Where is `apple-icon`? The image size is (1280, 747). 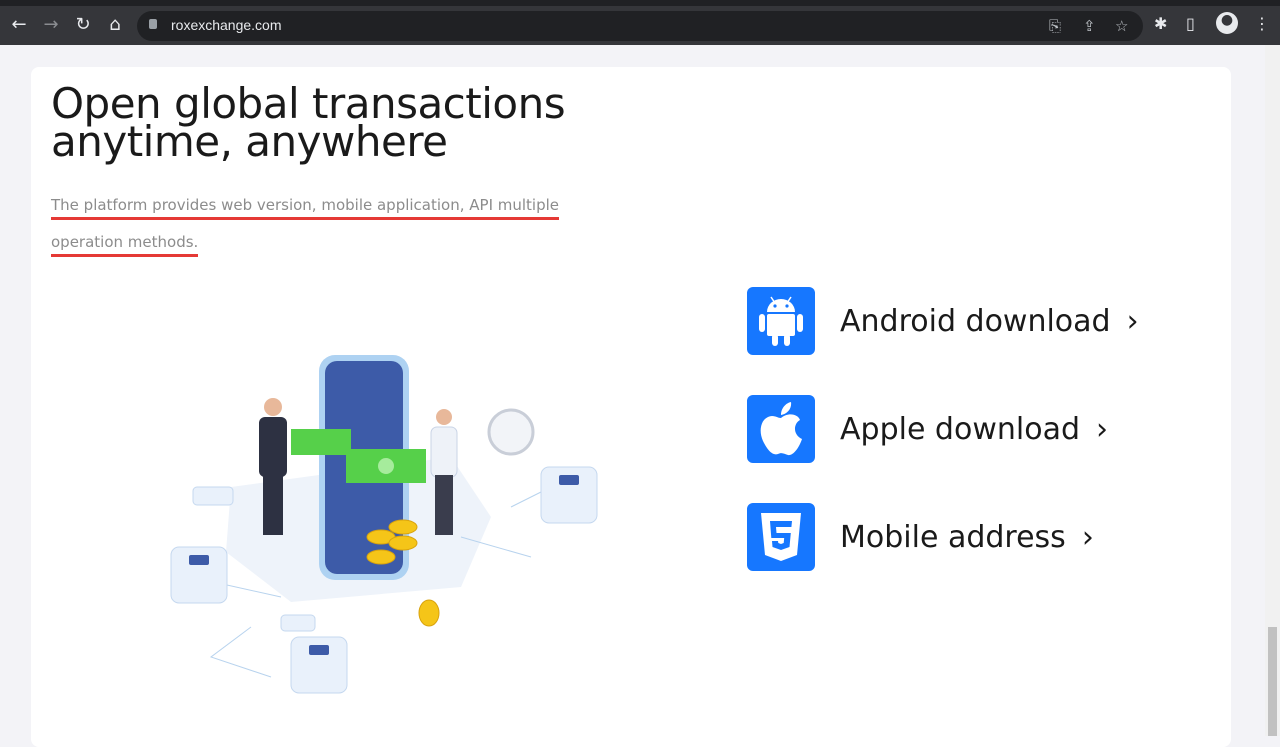 apple-icon is located at coordinates (781, 429).